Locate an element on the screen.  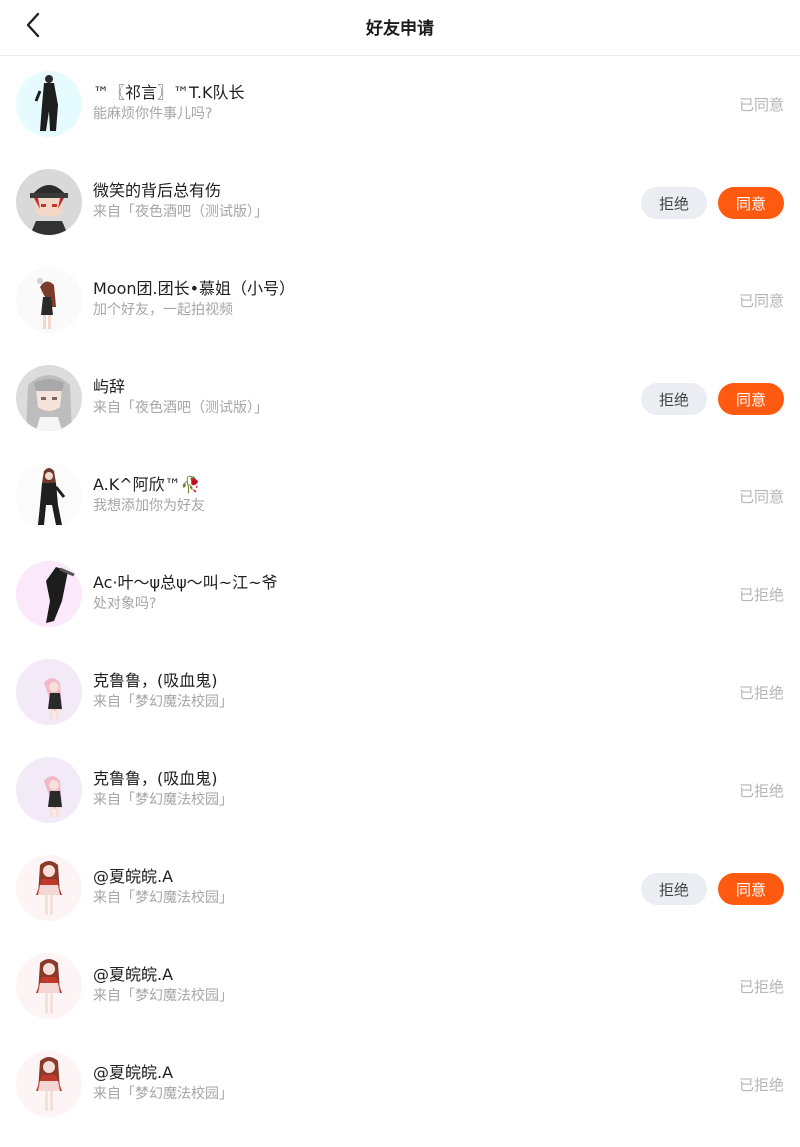
request-row: A.K^阿欣™🥀 我想添加你为好友 已同意 is located at coordinates (400, 497).